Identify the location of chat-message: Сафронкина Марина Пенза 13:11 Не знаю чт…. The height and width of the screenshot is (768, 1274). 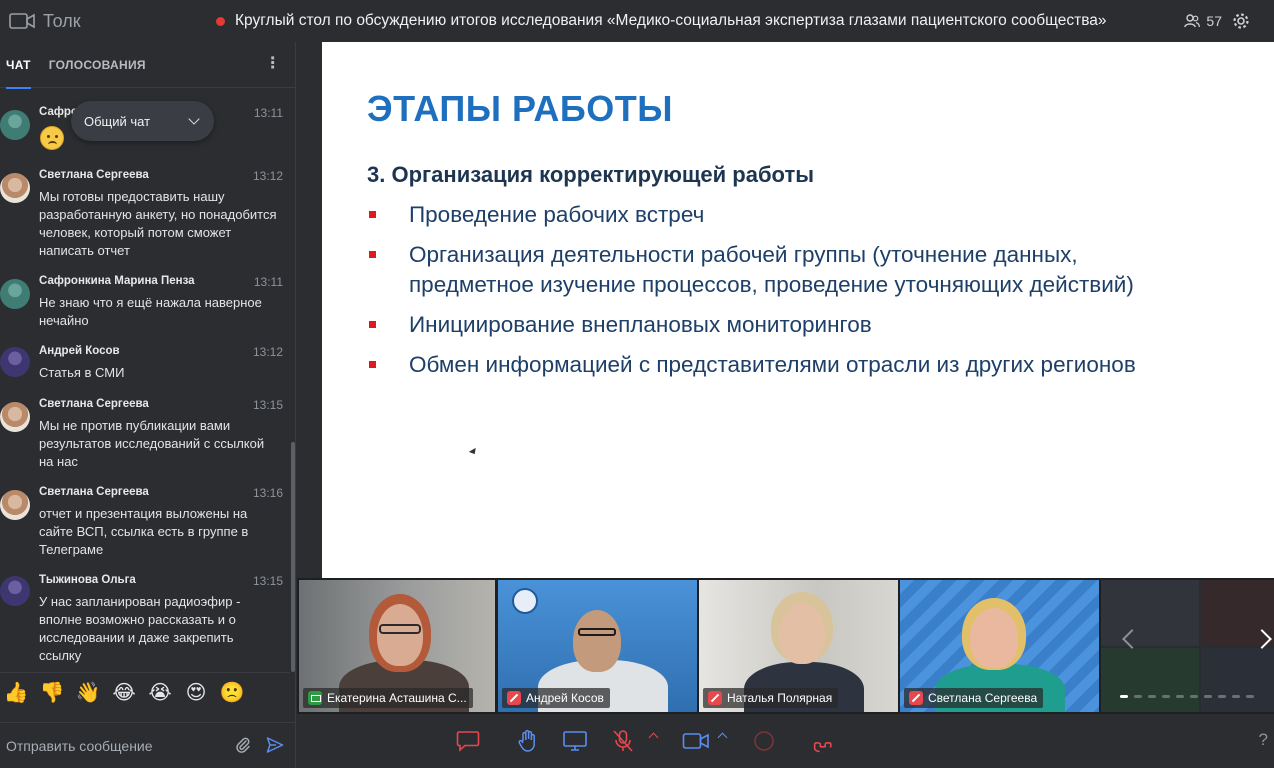
(145, 302).